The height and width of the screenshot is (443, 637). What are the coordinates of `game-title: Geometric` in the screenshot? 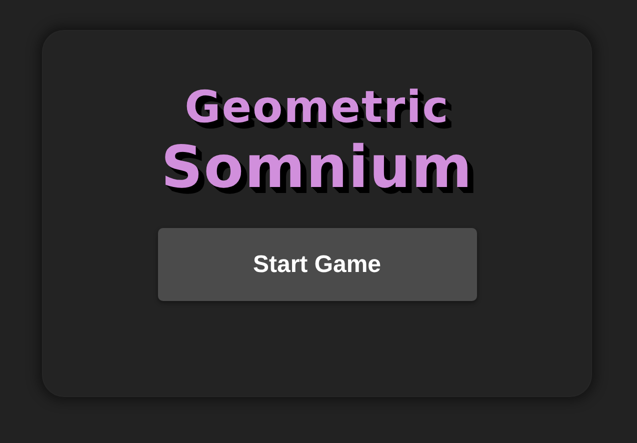 It's located at (317, 108).